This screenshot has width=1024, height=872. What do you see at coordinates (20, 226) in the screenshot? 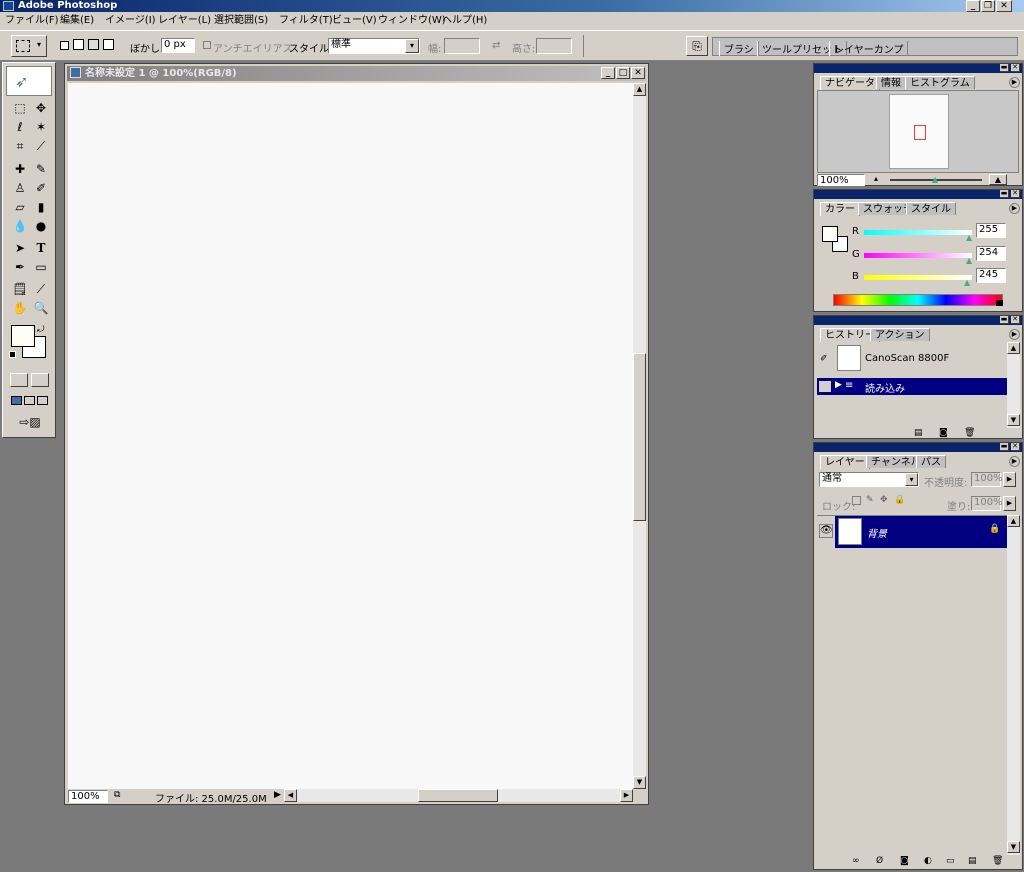
I see `blur-tool-icon: 💧` at bounding box center [20, 226].